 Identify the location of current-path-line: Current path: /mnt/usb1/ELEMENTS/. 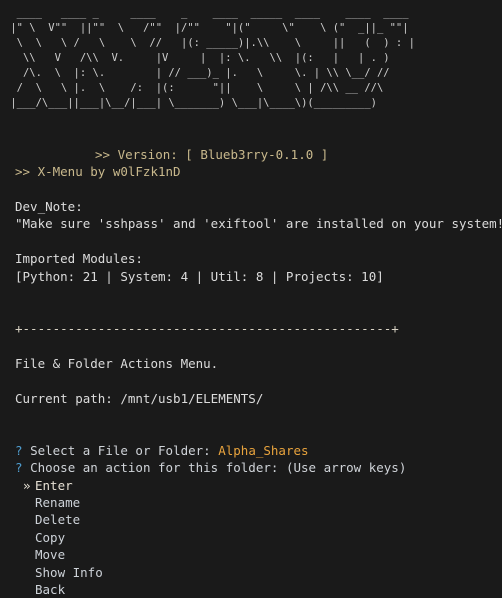
(139, 398).